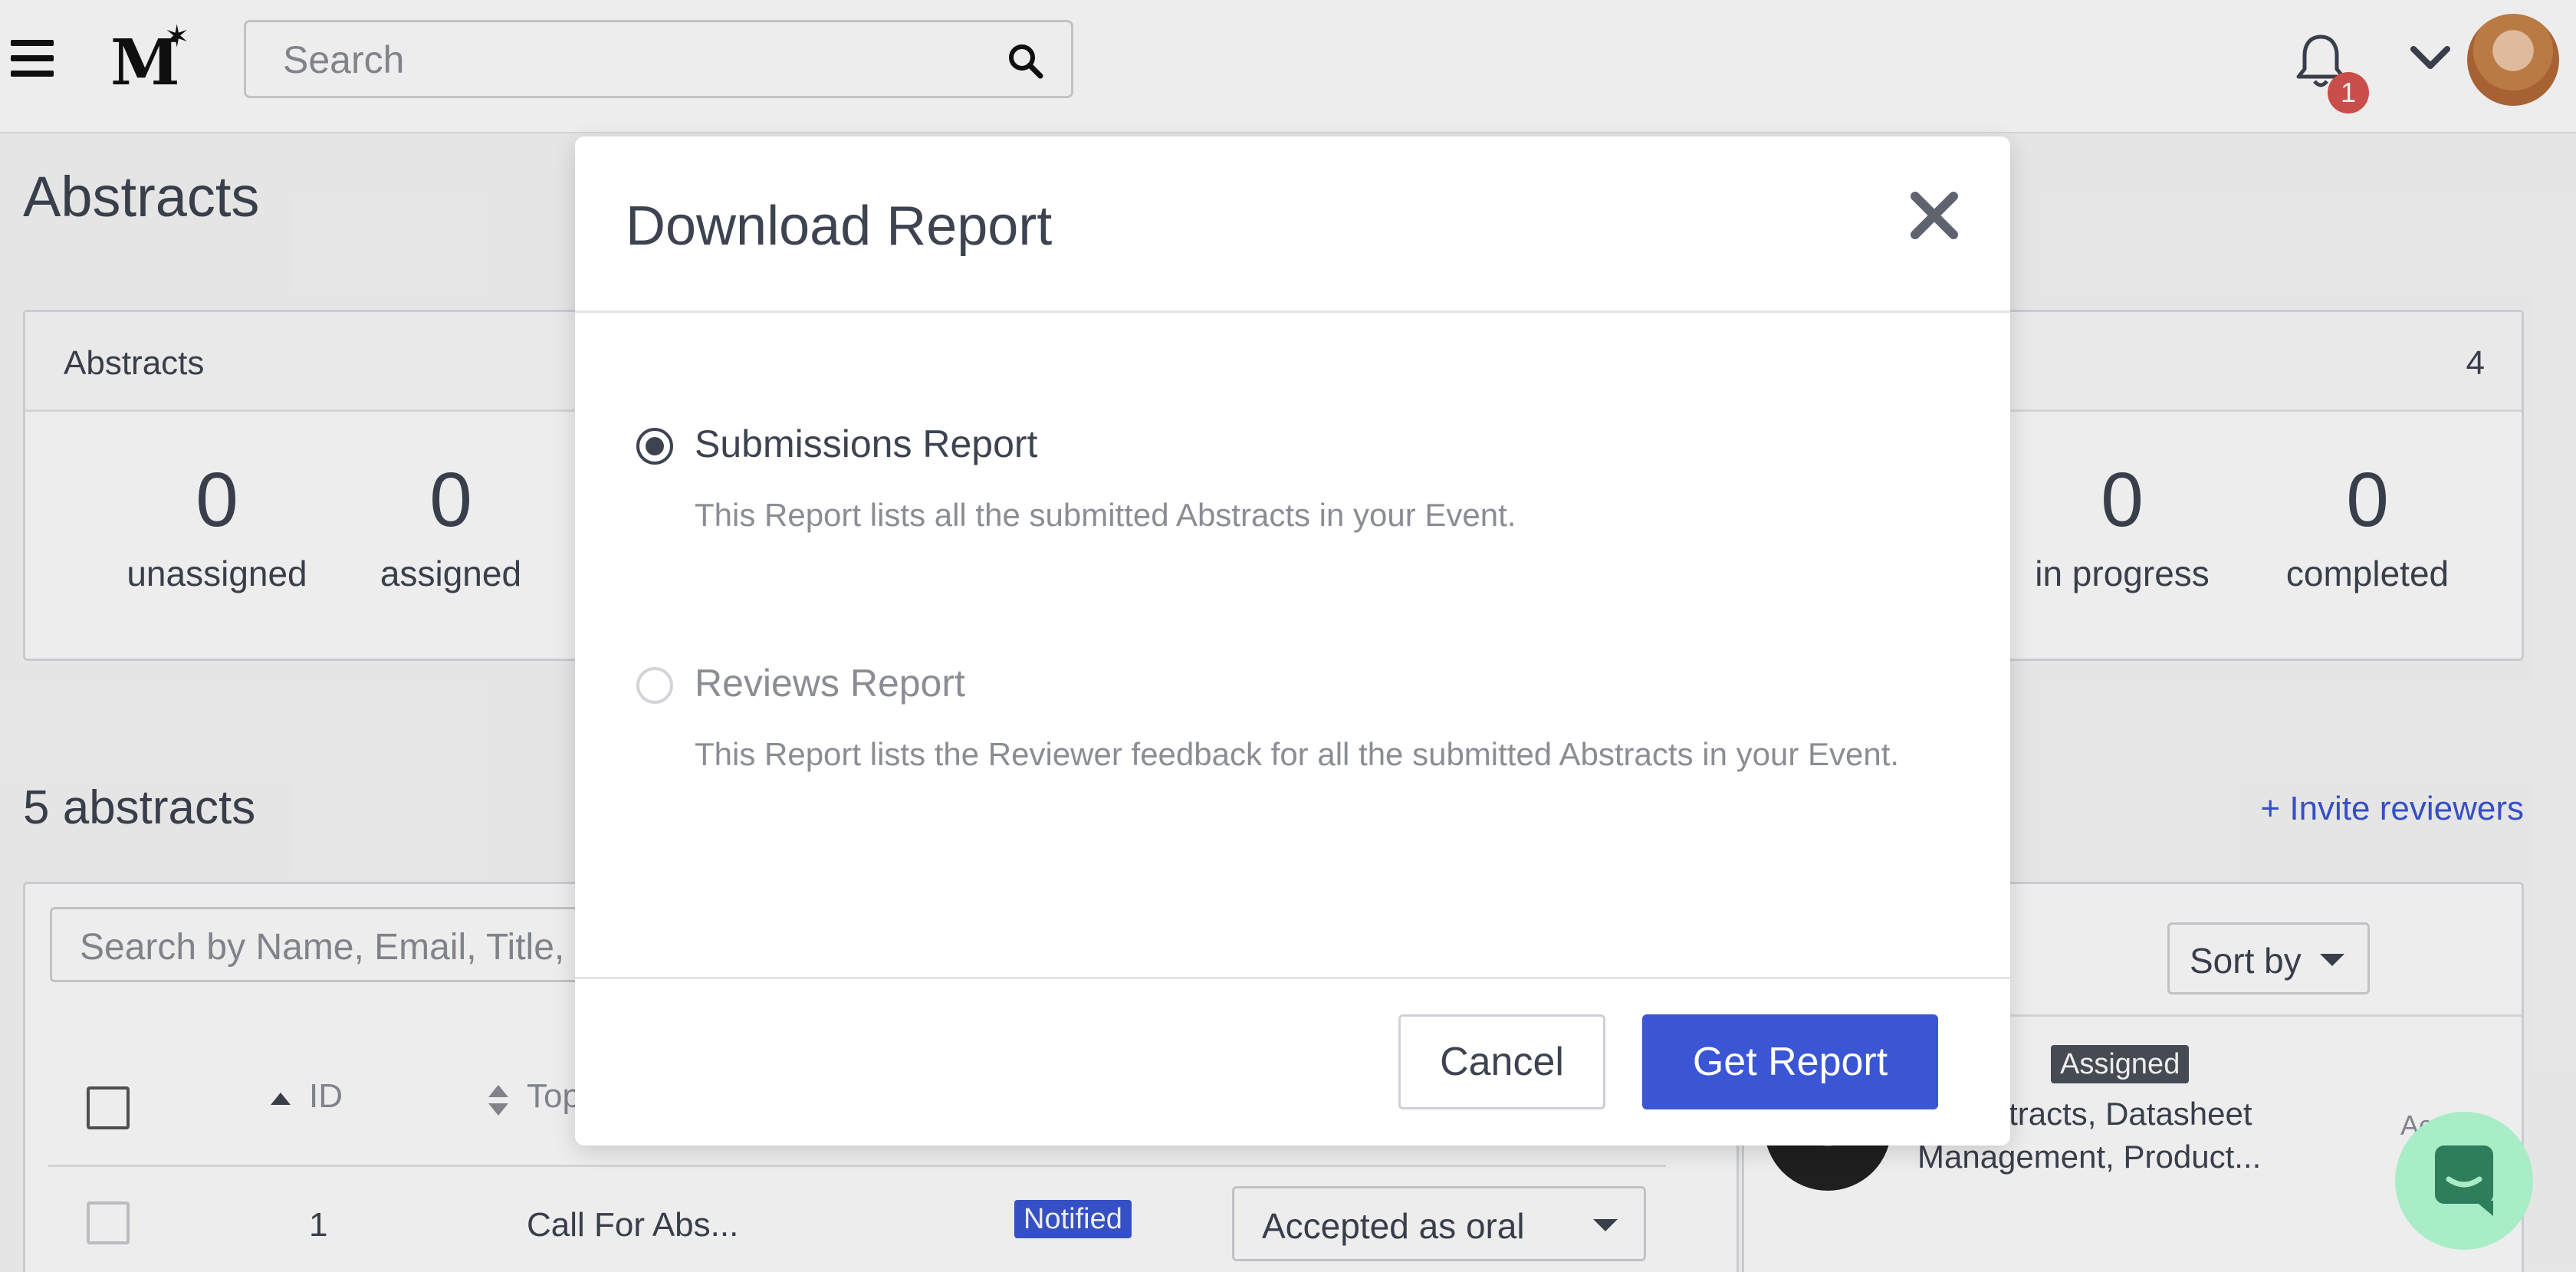  I want to click on close-icon, so click(1934, 215).